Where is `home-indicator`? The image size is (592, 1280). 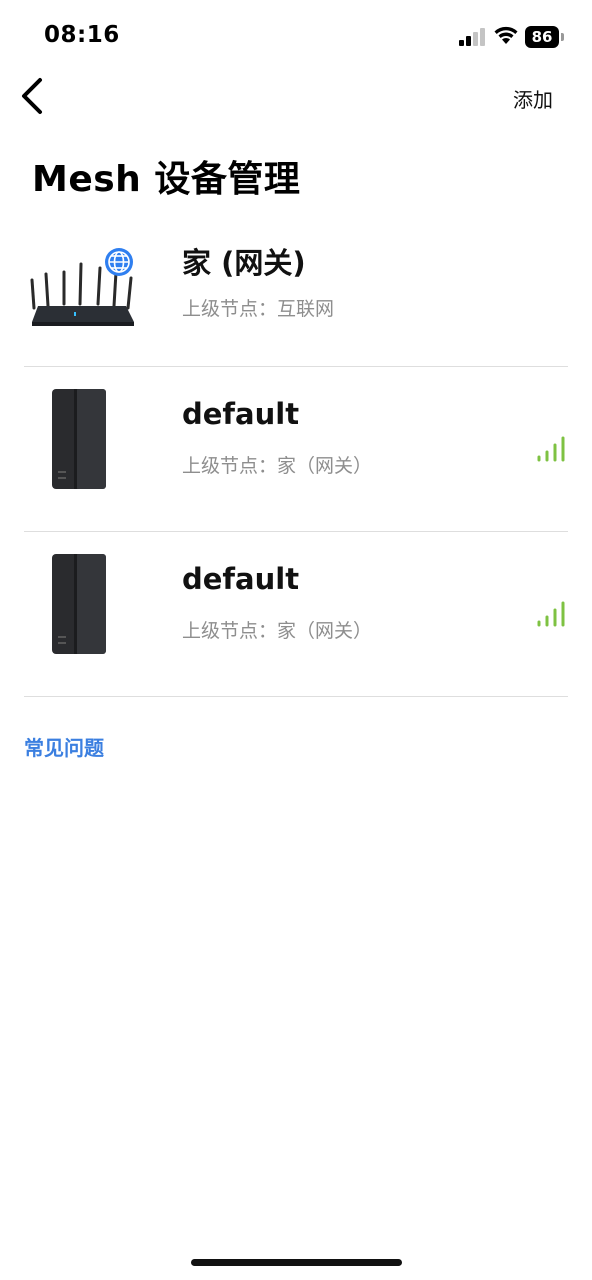 home-indicator is located at coordinates (296, 1262).